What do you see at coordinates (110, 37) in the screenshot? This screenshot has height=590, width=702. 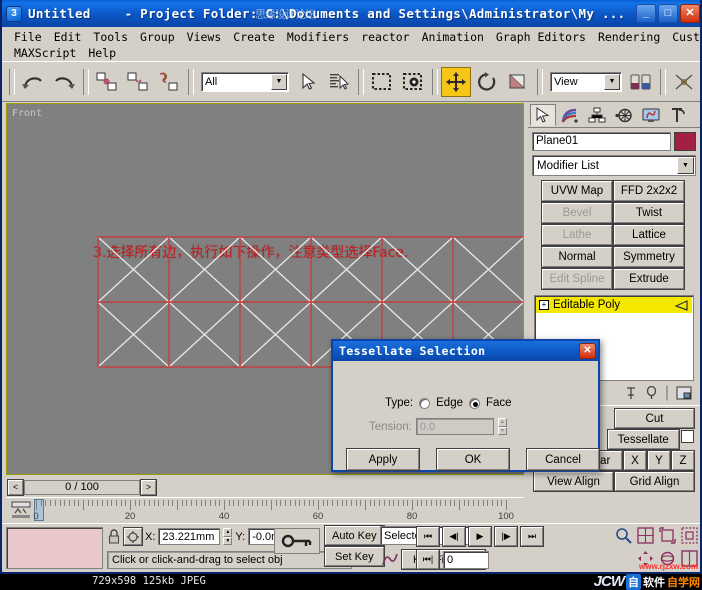 I see `menu-tools: Tools` at bounding box center [110, 37].